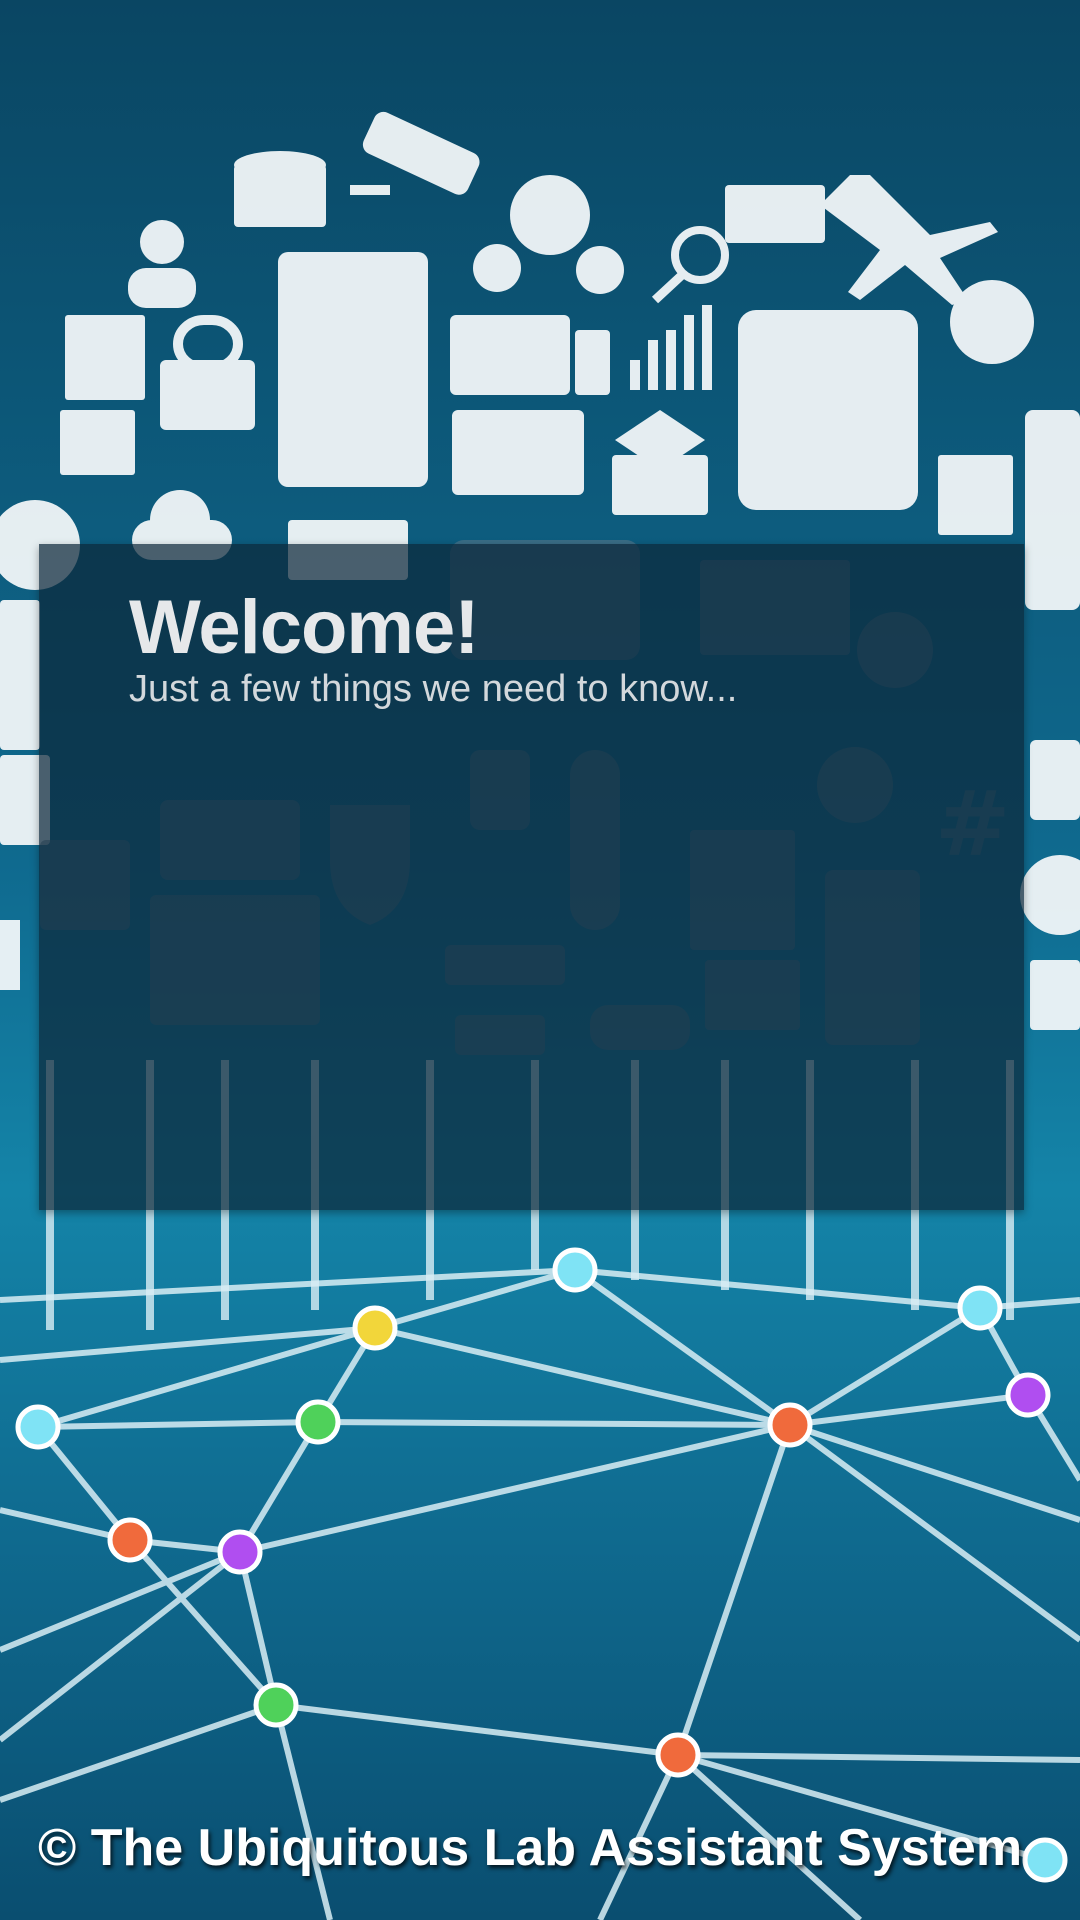 Image resolution: width=1080 pixels, height=1920 pixels. What do you see at coordinates (415, 153) in the screenshot?
I see `security-camera-icon` at bounding box center [415, 153].